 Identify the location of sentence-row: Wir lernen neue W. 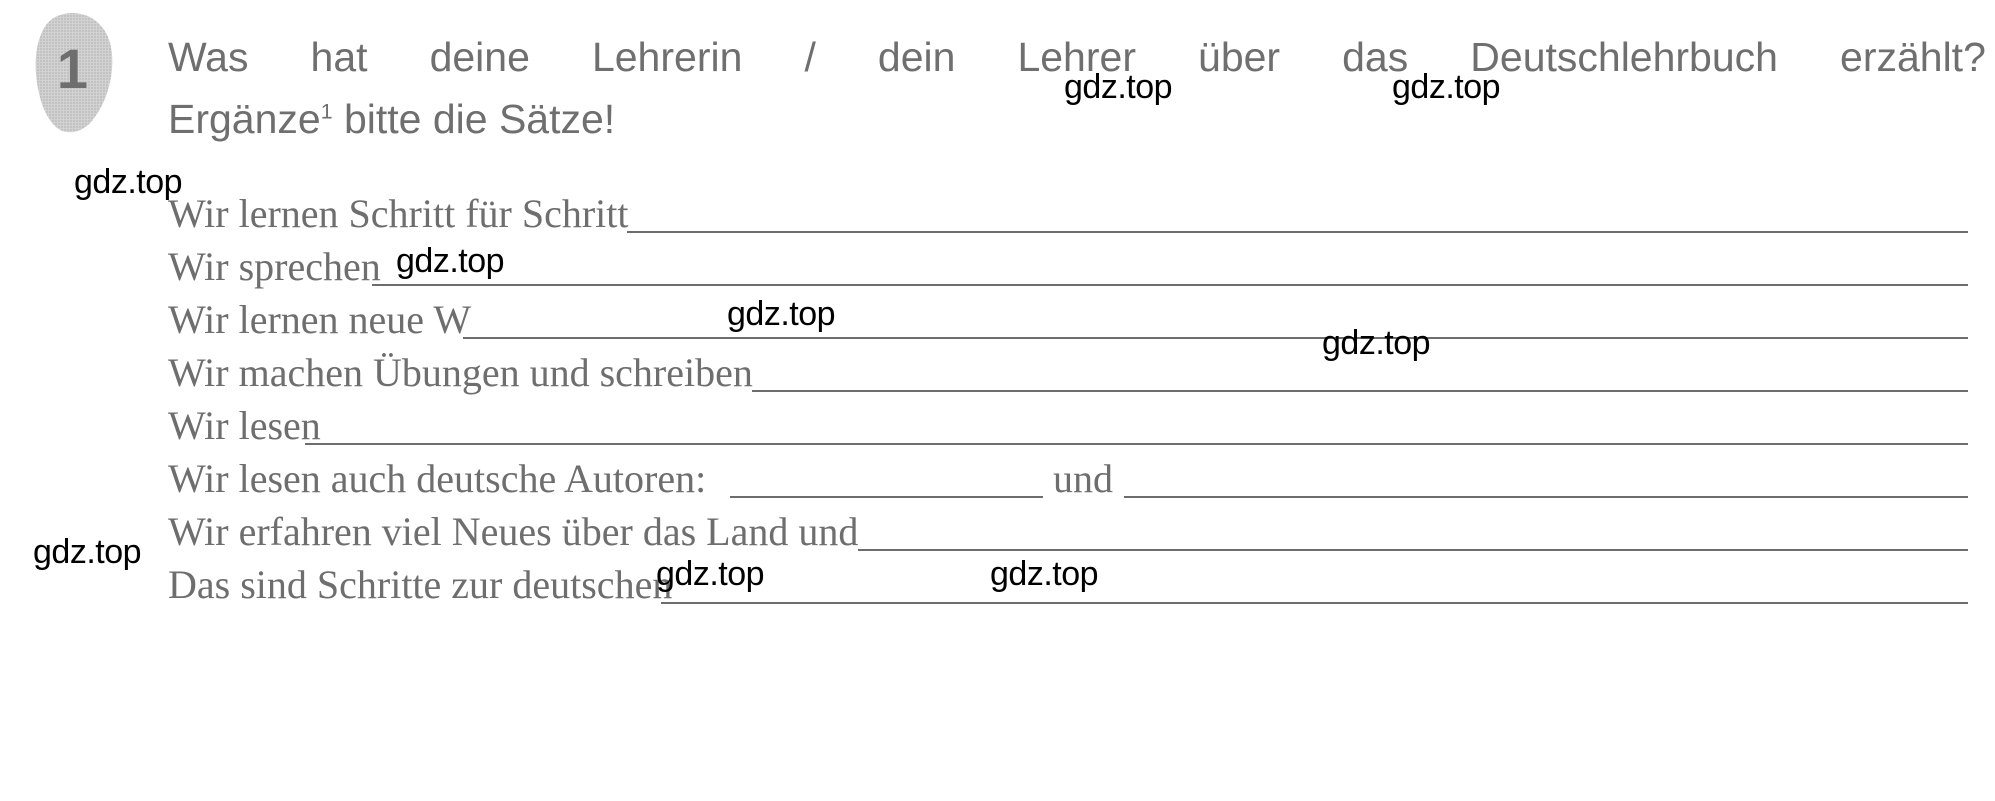
(997, 322).